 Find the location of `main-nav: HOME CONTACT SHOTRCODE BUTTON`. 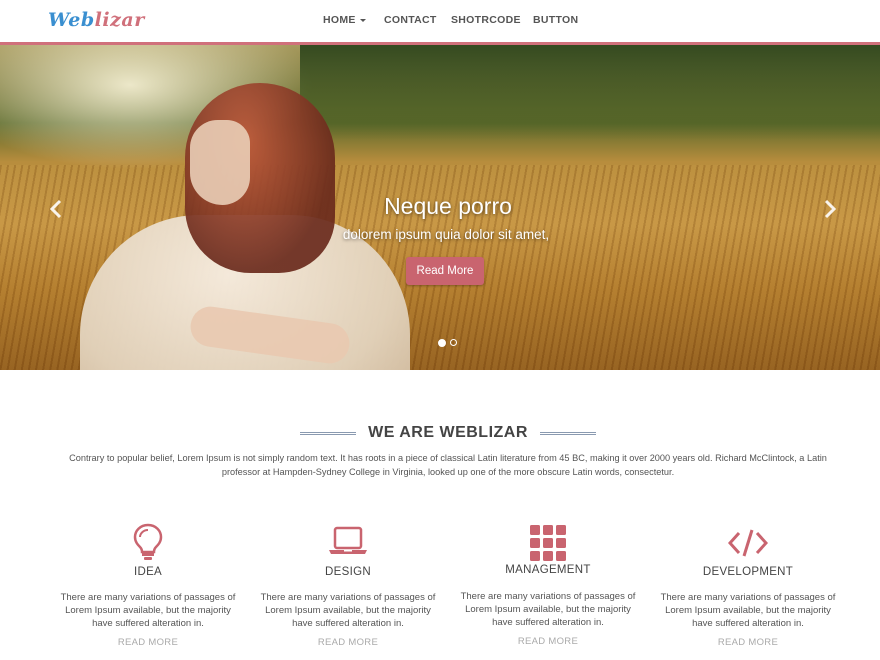

main-nav: HOME CONTACT SHOTRCODE BUTTON is located at coordinates (440, 22).